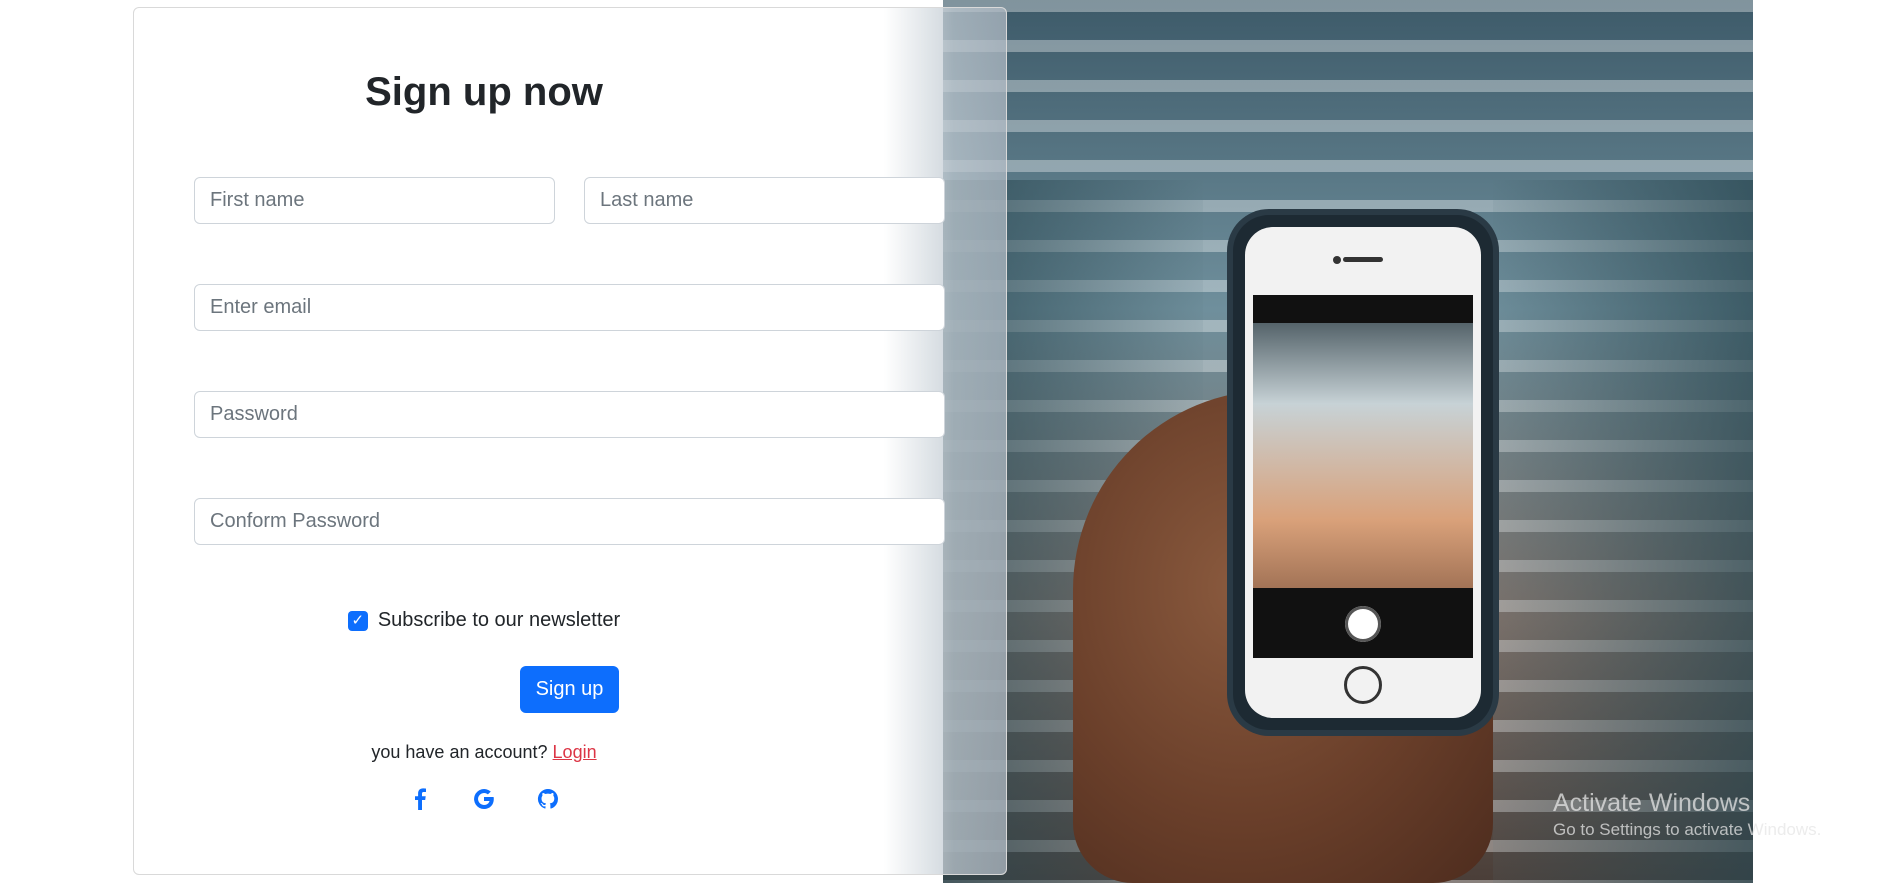  I want to click on facebook-icon, so click(420, 799).